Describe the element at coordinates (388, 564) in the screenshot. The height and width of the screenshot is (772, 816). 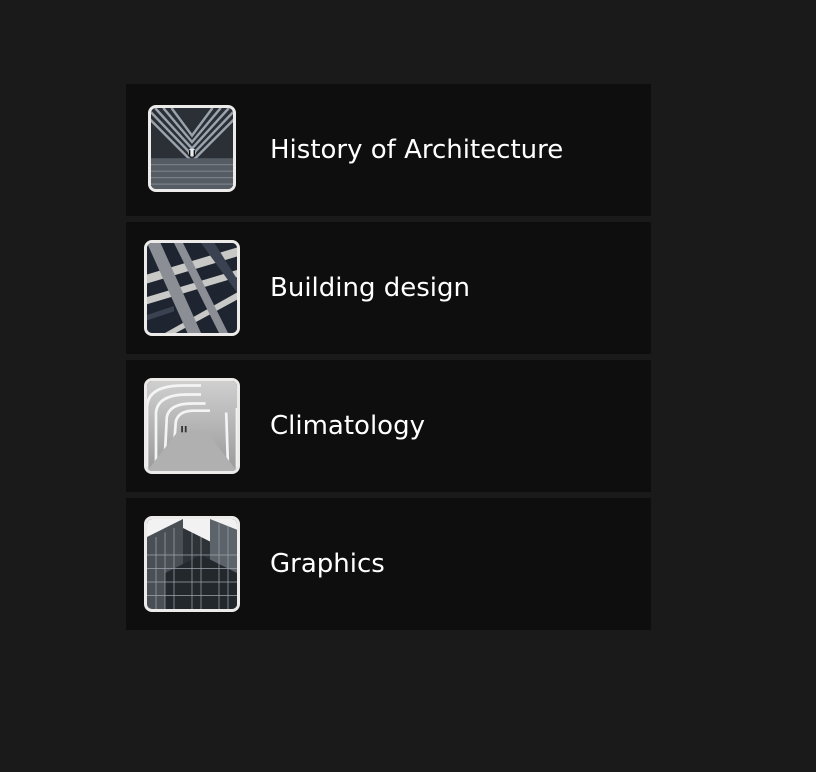
I see `course-item-graphics: Graphics` at that location.